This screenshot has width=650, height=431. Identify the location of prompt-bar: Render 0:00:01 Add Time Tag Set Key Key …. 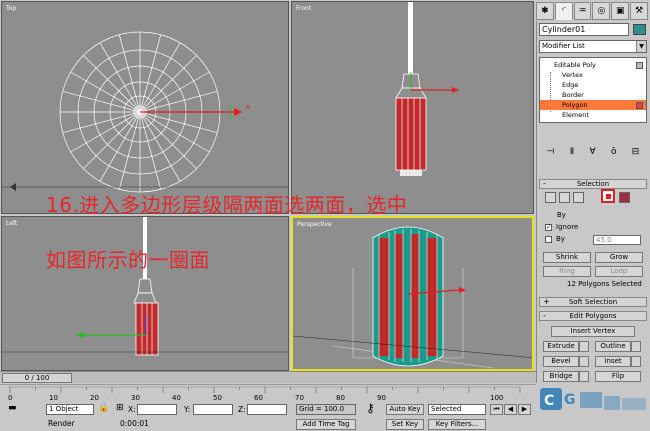
(268, 424).